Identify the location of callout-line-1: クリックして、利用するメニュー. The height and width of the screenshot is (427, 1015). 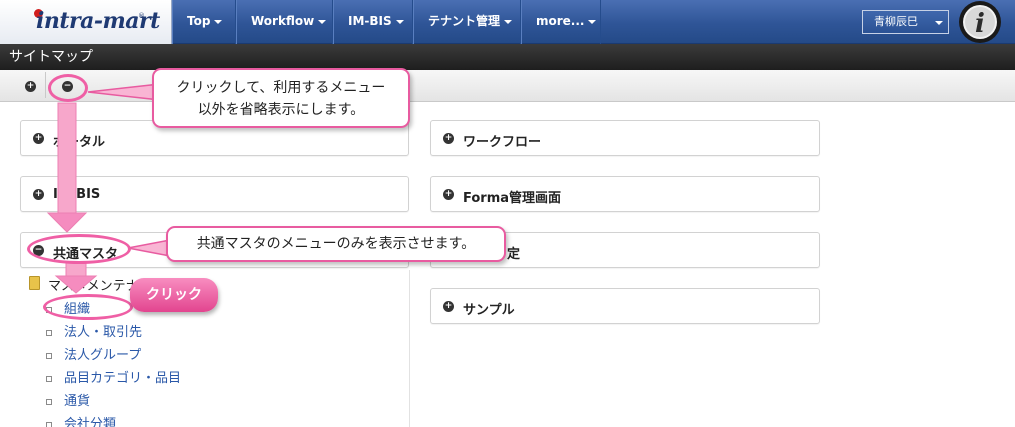
(281, 88).